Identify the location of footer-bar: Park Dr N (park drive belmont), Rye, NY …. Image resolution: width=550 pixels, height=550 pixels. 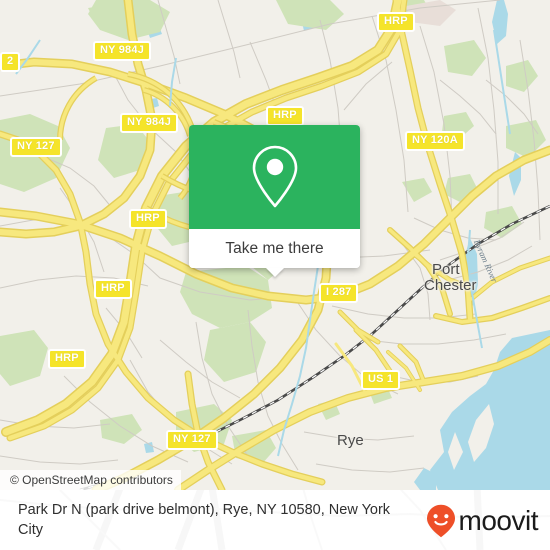
(275, 520).